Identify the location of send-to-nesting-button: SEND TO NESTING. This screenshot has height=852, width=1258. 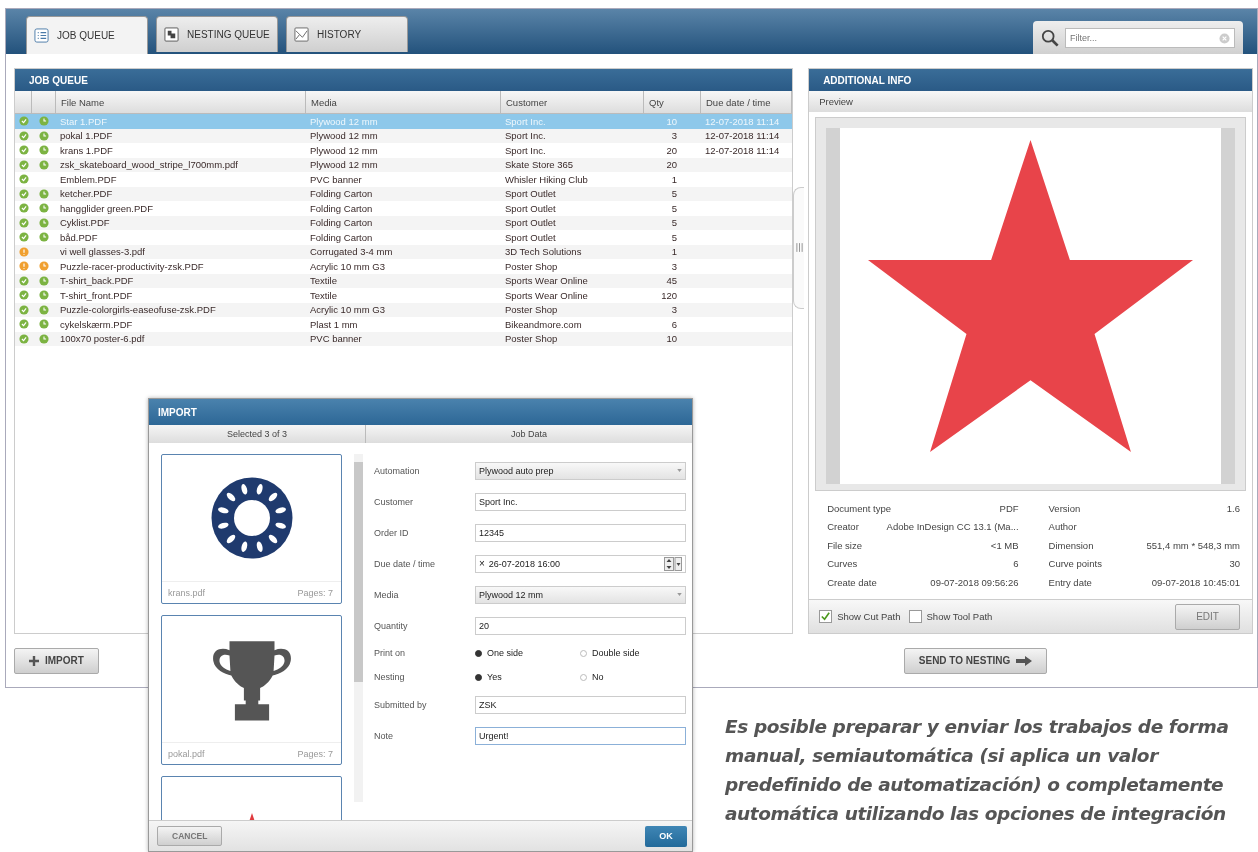
(975, 660).